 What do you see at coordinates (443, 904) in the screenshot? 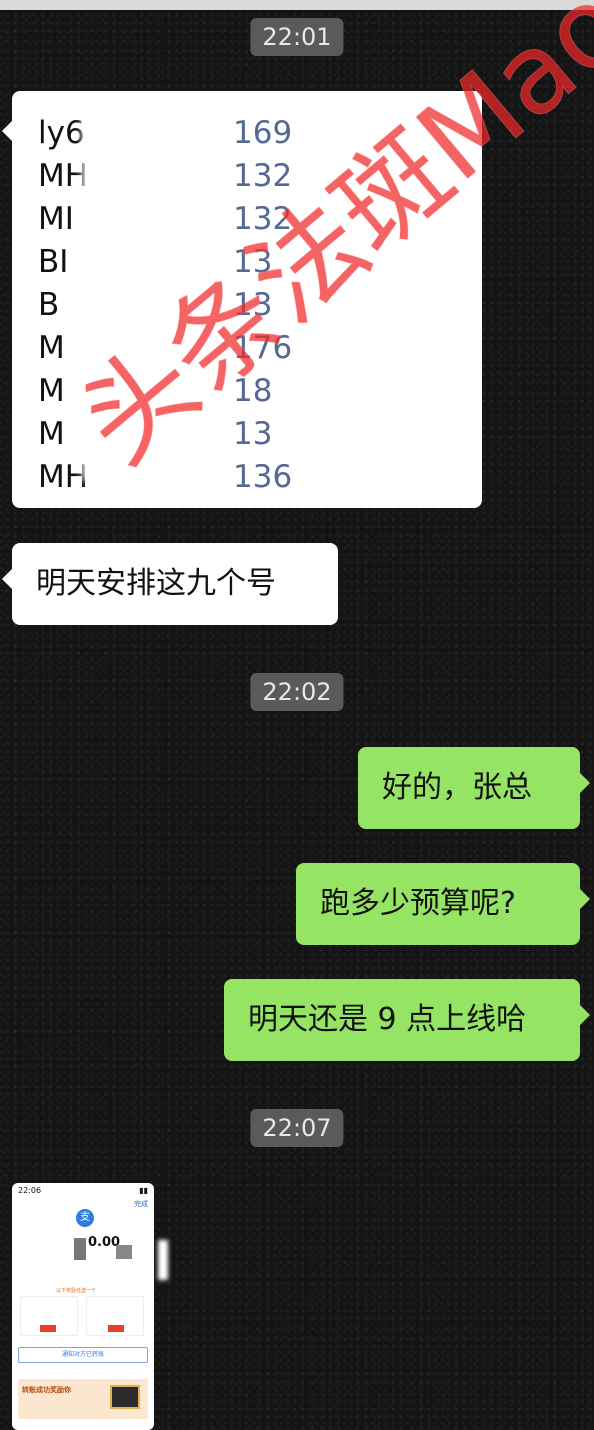
I see `outgoing-message: 跑多少预算呢?` at bounding box center [443, 904].